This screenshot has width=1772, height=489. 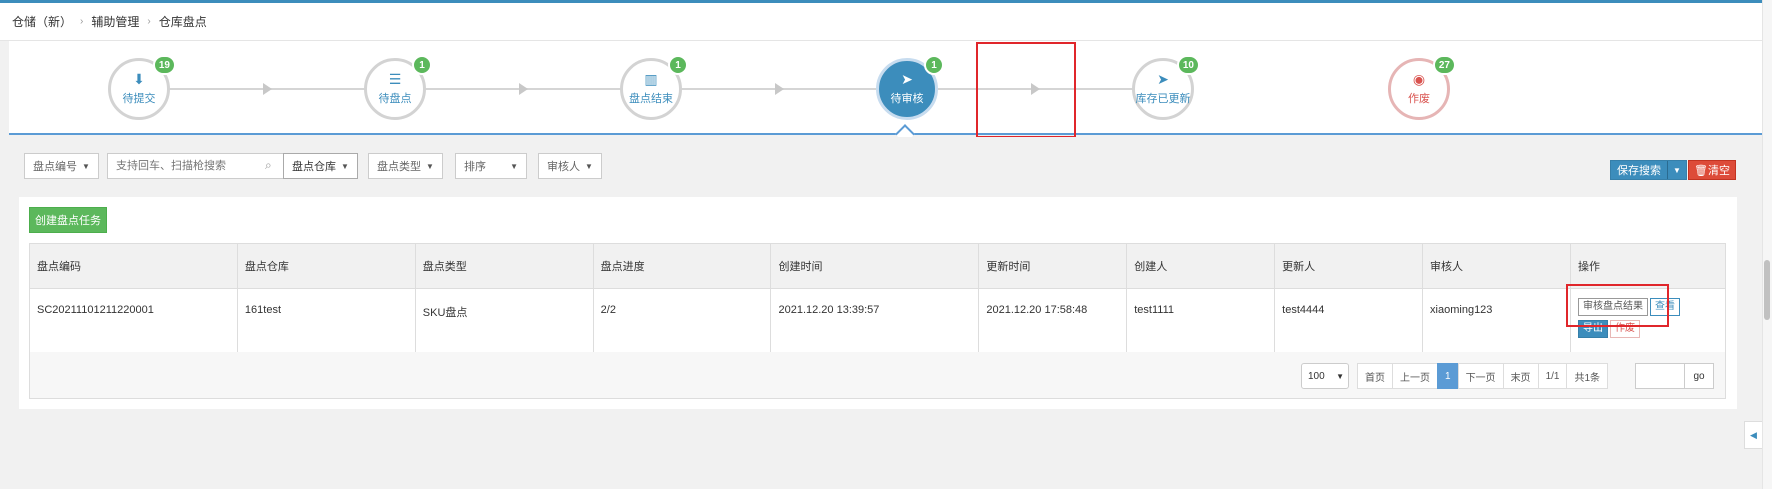 I want to click on clear-button: 🗑 清空, so click(x=1712, y=170).